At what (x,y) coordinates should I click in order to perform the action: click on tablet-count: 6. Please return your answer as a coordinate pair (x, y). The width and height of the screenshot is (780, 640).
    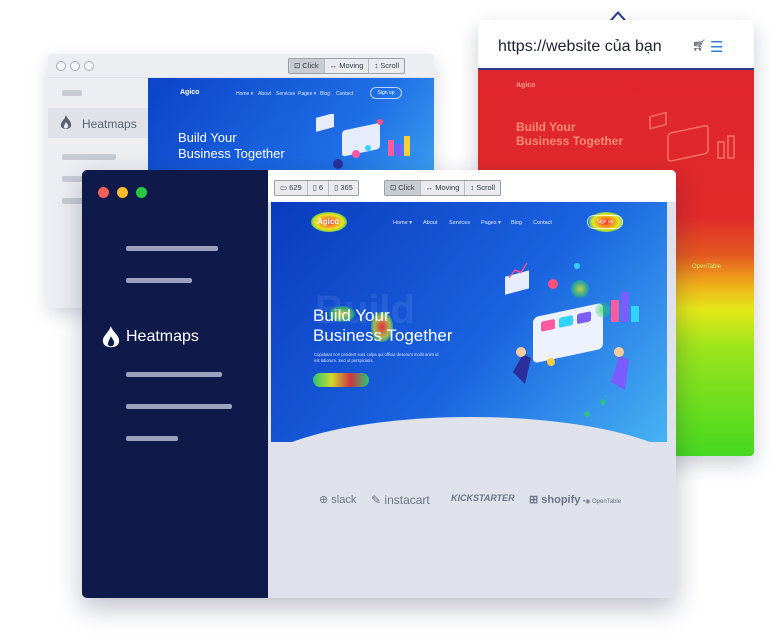
    Looking at the image, I should click on (321, 187).